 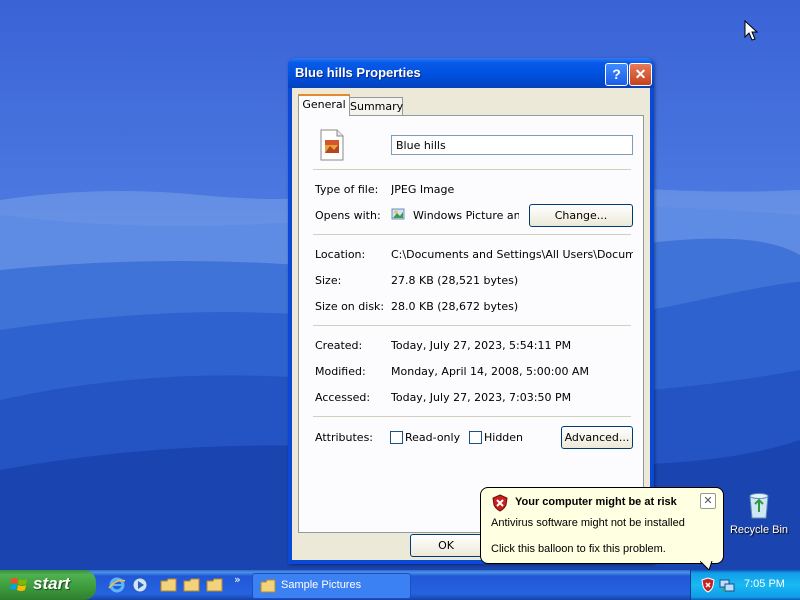 I want to click on tab-general: General, so click(x=324, y=105).